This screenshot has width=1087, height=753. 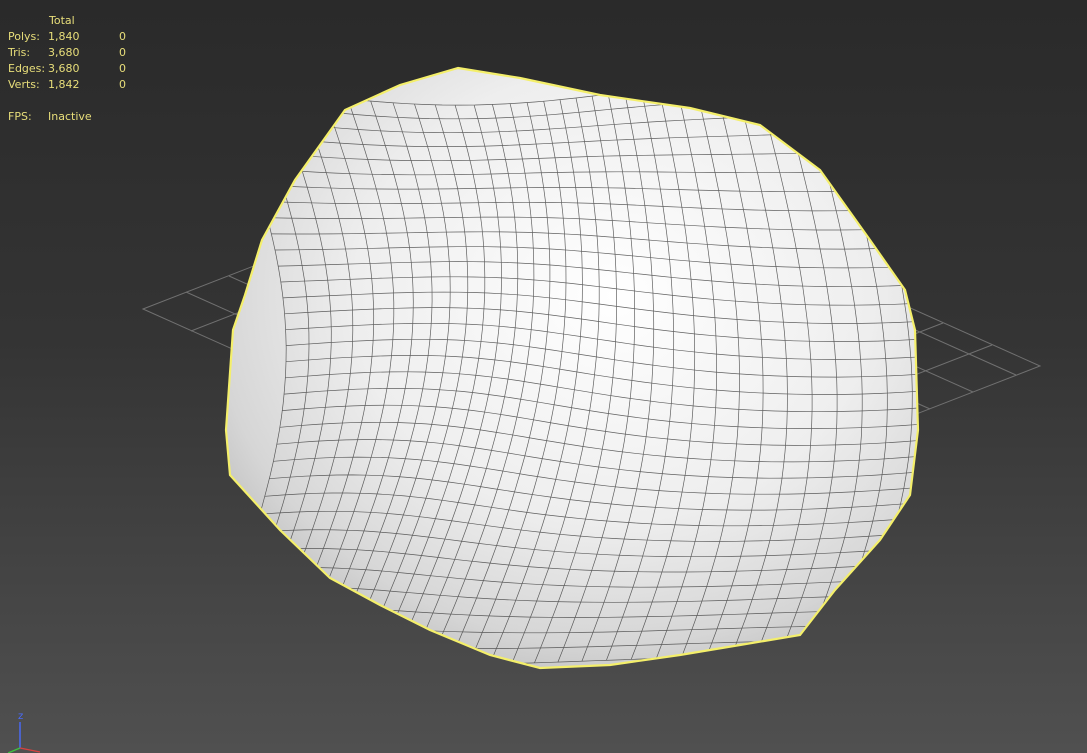 What do you see at coordinates (30, 750) in the screenshot?
I see `x-axis-line` at bounding box center [30, 750].